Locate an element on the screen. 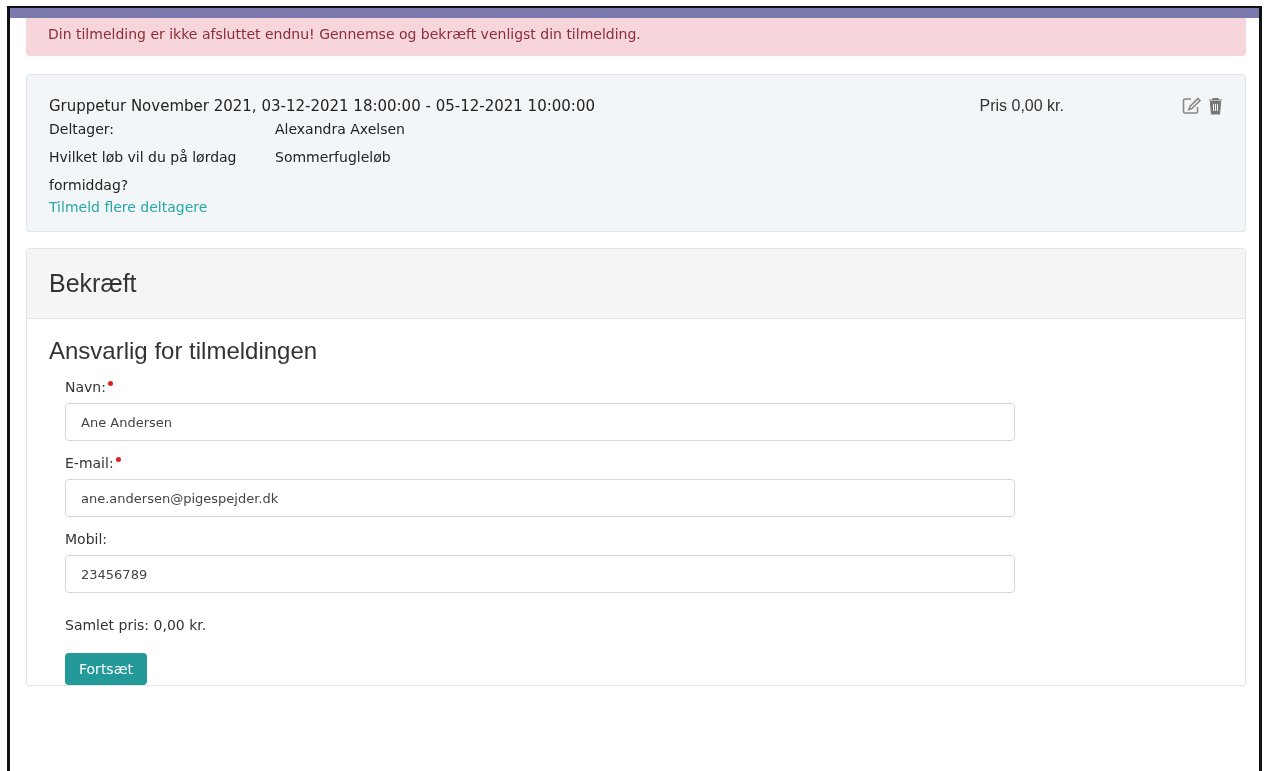 The image size is (1268, 771). detail-label: Hvilket løb vil du på lørdag formiddag? is located at coordinates (143, 171).